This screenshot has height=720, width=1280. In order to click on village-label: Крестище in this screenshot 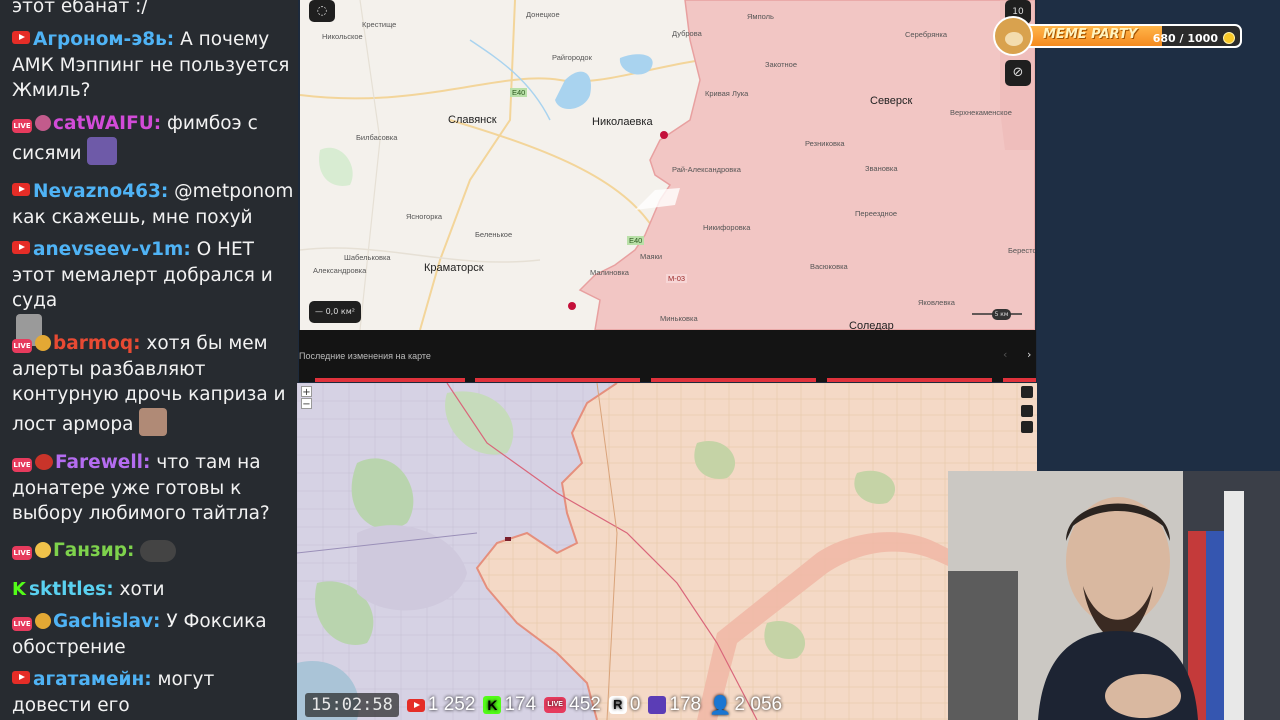, I will do `click(379, 24)`.